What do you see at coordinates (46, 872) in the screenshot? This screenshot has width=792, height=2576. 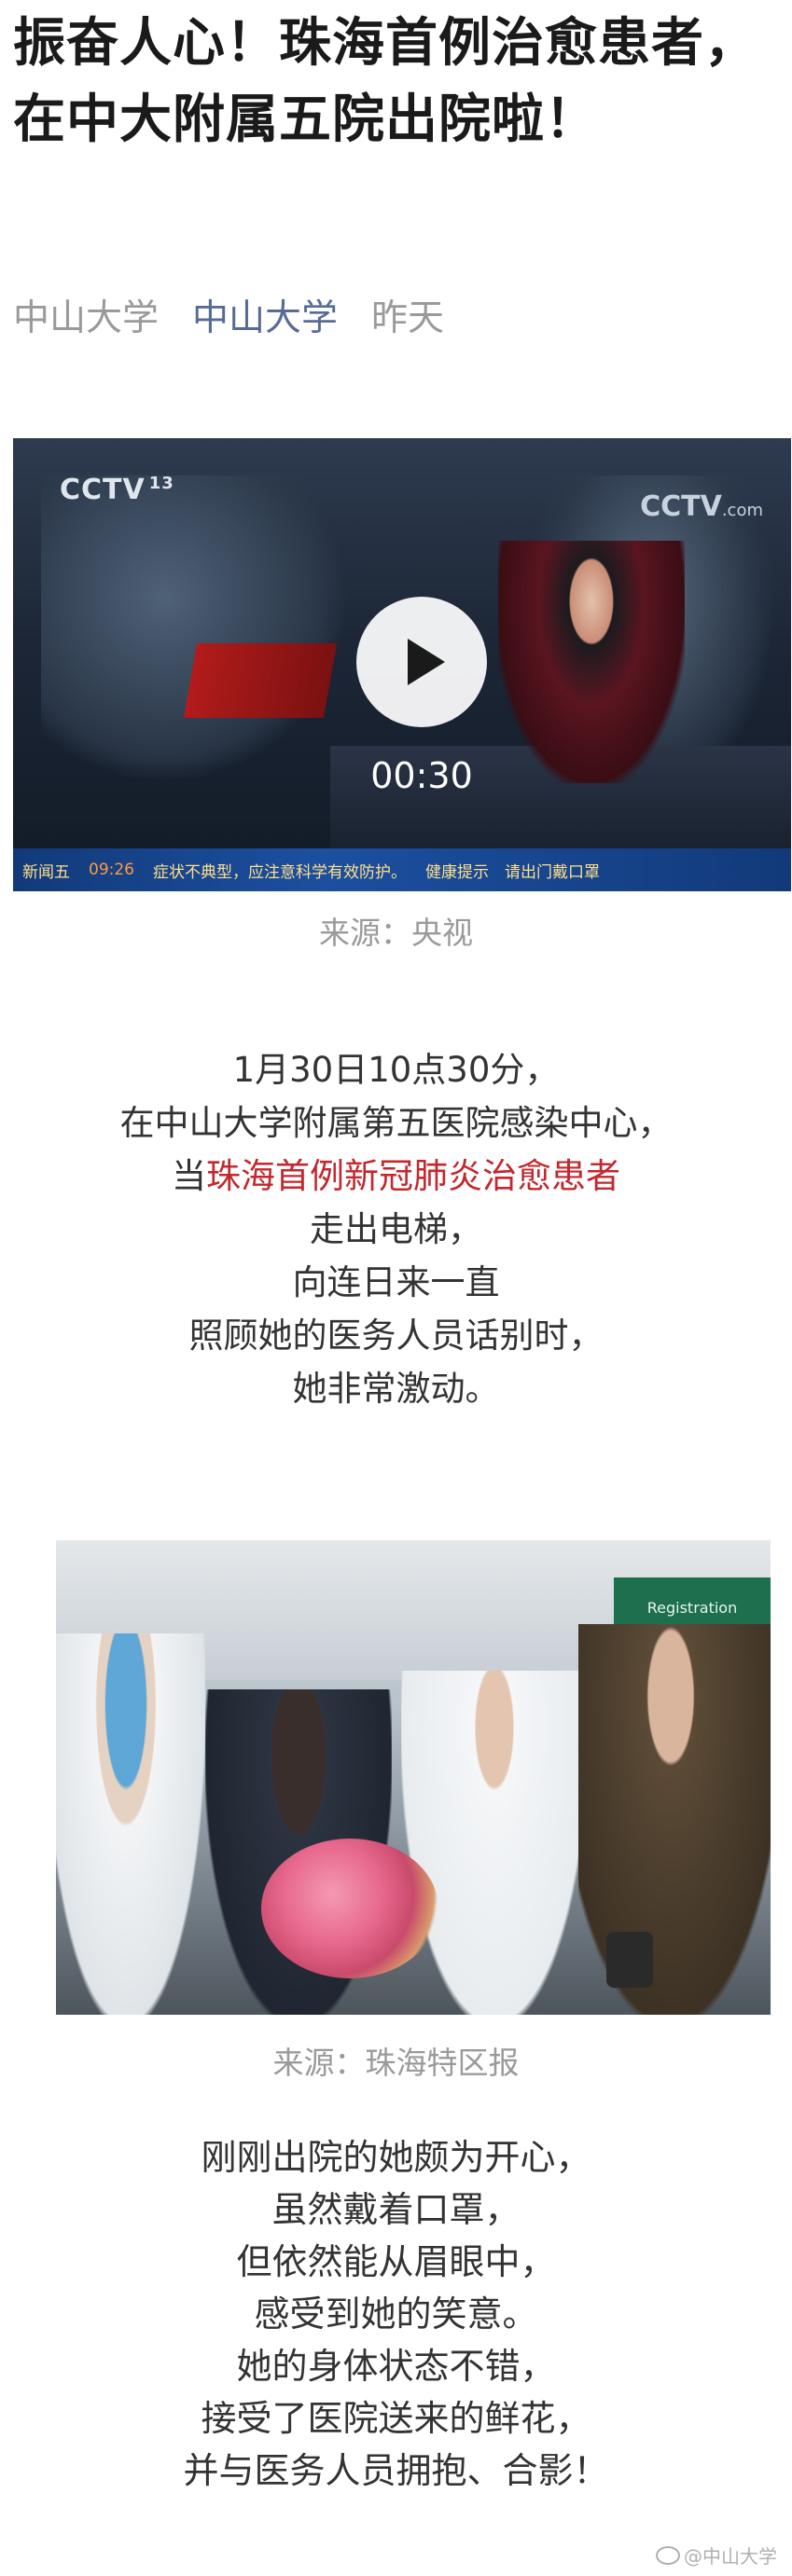 I see `ticker-station: 新闻五` at bounding box center [46, 872].